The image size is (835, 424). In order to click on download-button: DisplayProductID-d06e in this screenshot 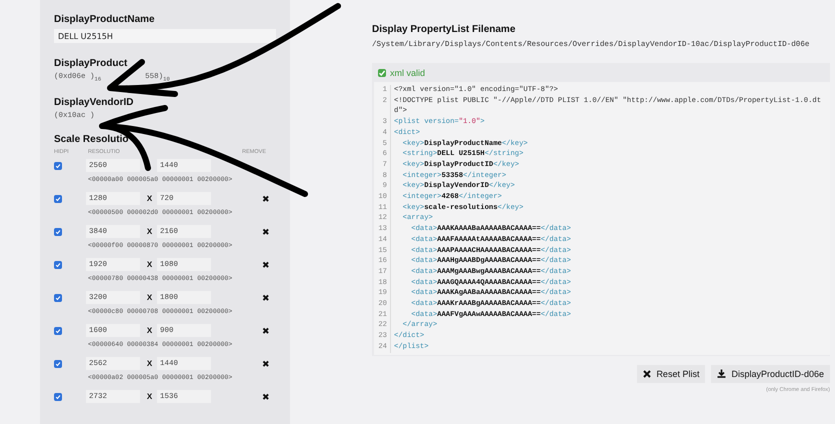, I will do `click(770, 373)`.